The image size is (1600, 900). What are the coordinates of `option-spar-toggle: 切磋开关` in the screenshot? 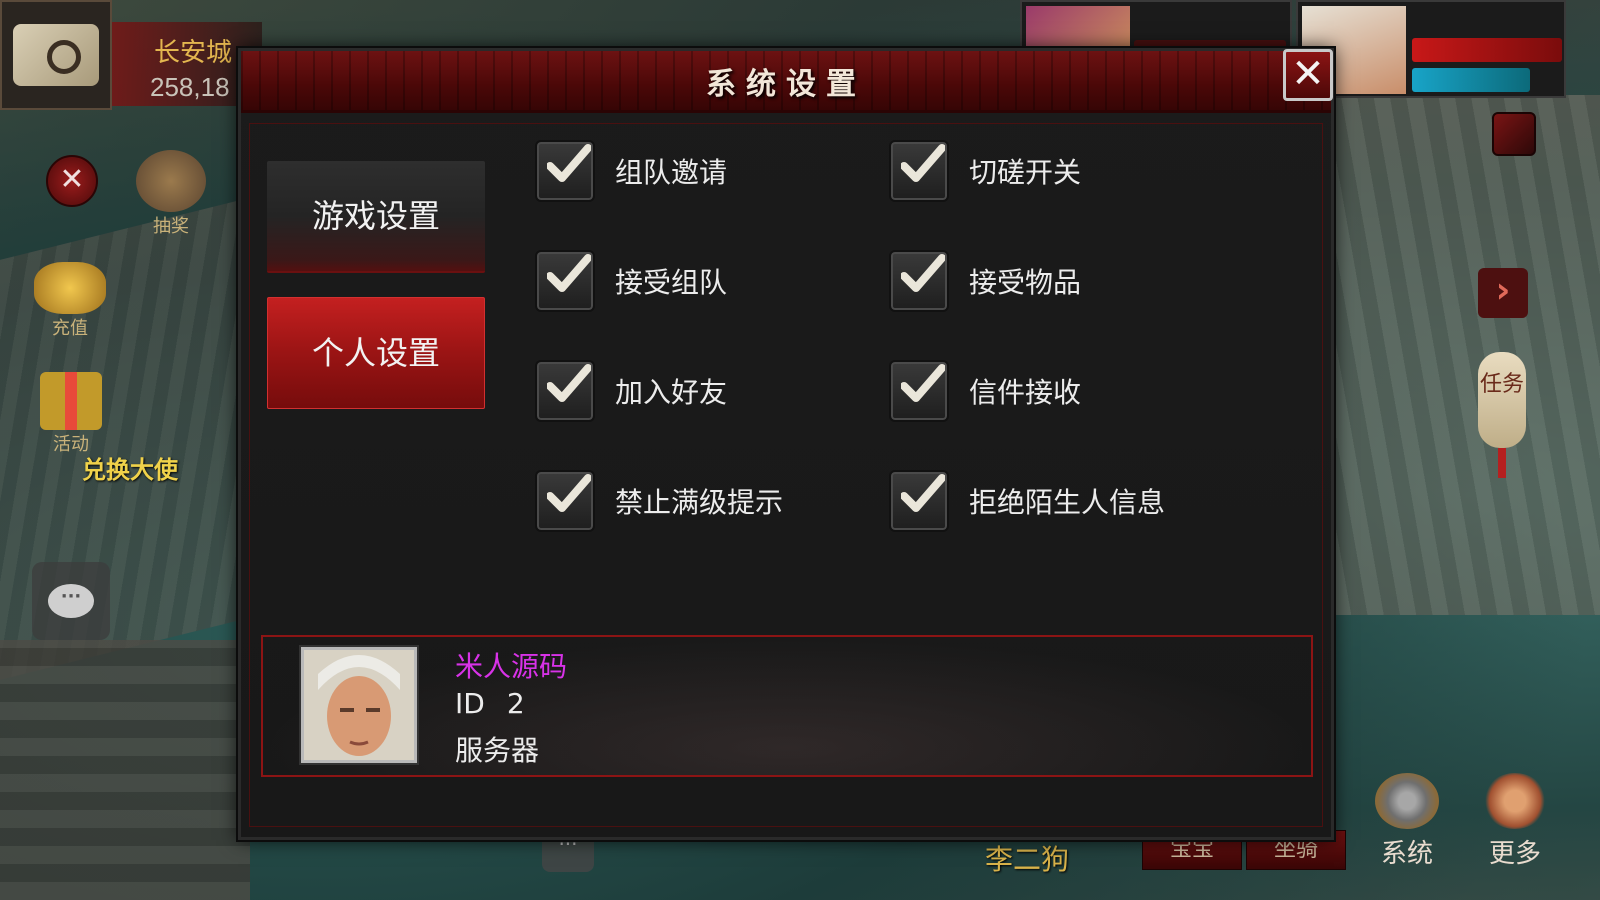 It's located at (985, 171).